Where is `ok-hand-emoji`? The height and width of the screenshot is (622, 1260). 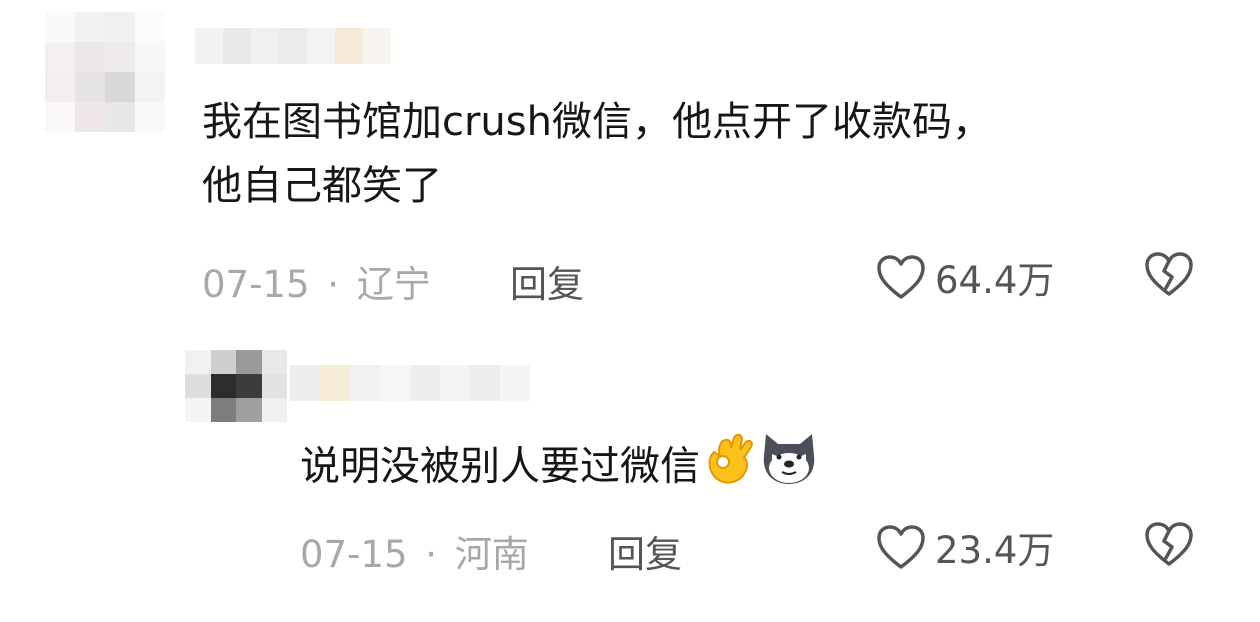
ok-hand-emoji is located at coordinates (729, 468).